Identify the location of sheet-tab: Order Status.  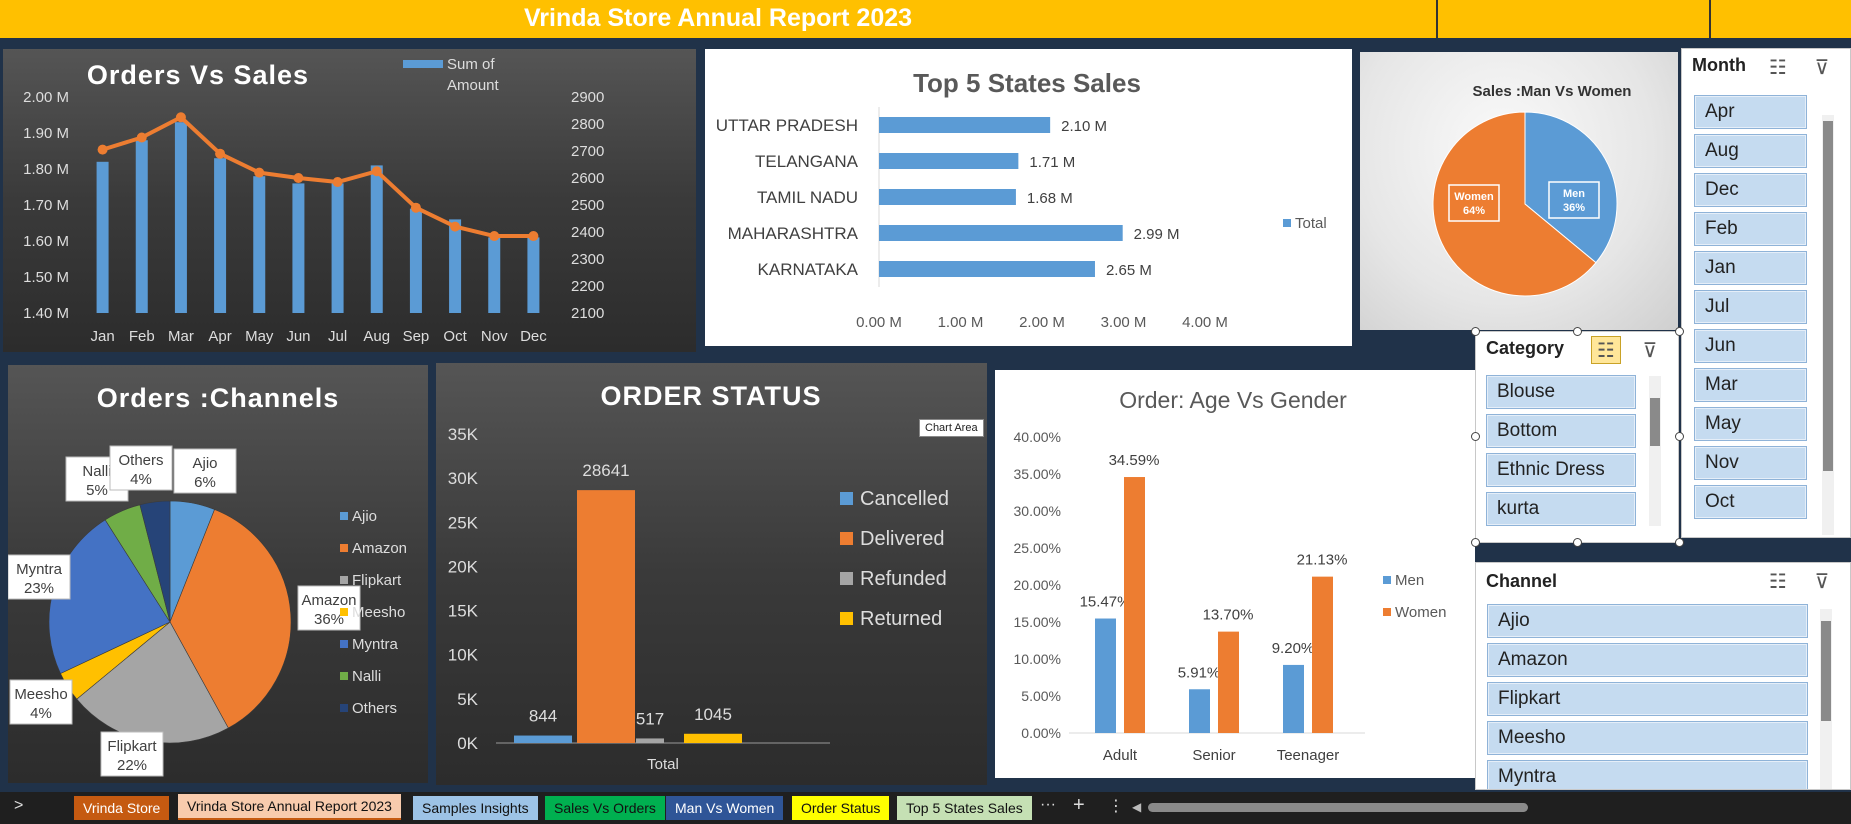
(841, 808).